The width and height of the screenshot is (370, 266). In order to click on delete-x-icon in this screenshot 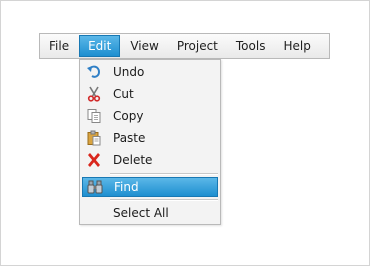, I will do `click(94, 160)`.